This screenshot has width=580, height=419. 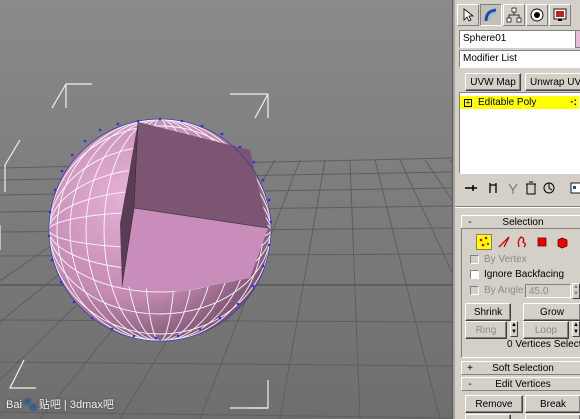 I want to click on object-color-swatch, so click(x=577, y=39).